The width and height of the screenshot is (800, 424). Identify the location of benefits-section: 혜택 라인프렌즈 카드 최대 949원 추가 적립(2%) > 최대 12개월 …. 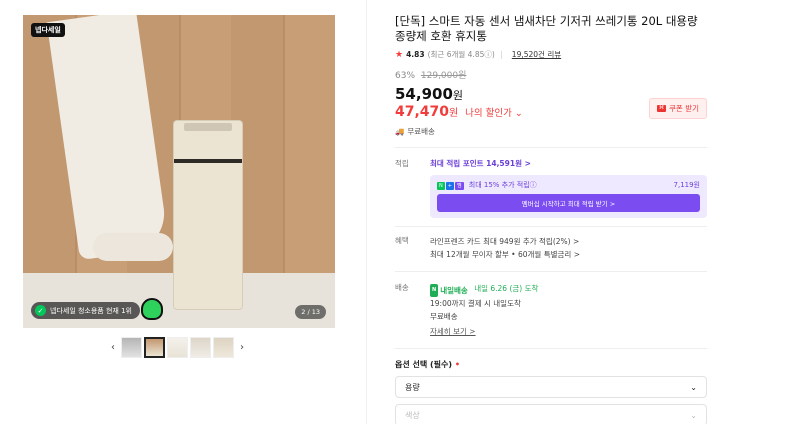
(551, 248).